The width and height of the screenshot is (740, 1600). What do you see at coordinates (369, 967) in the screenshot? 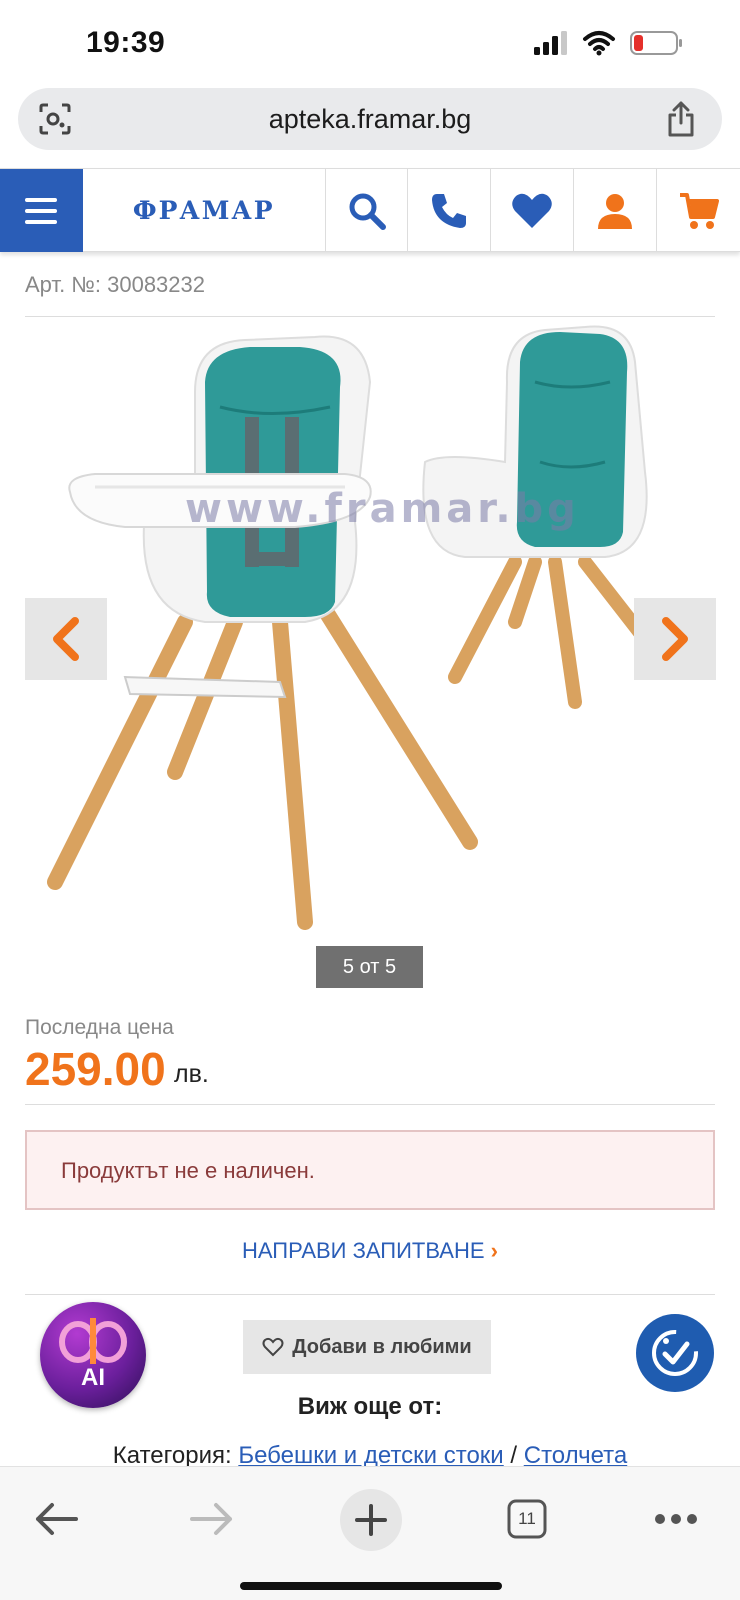
I see `image-counter: 5 от 5` at bounding box center [369, 967].